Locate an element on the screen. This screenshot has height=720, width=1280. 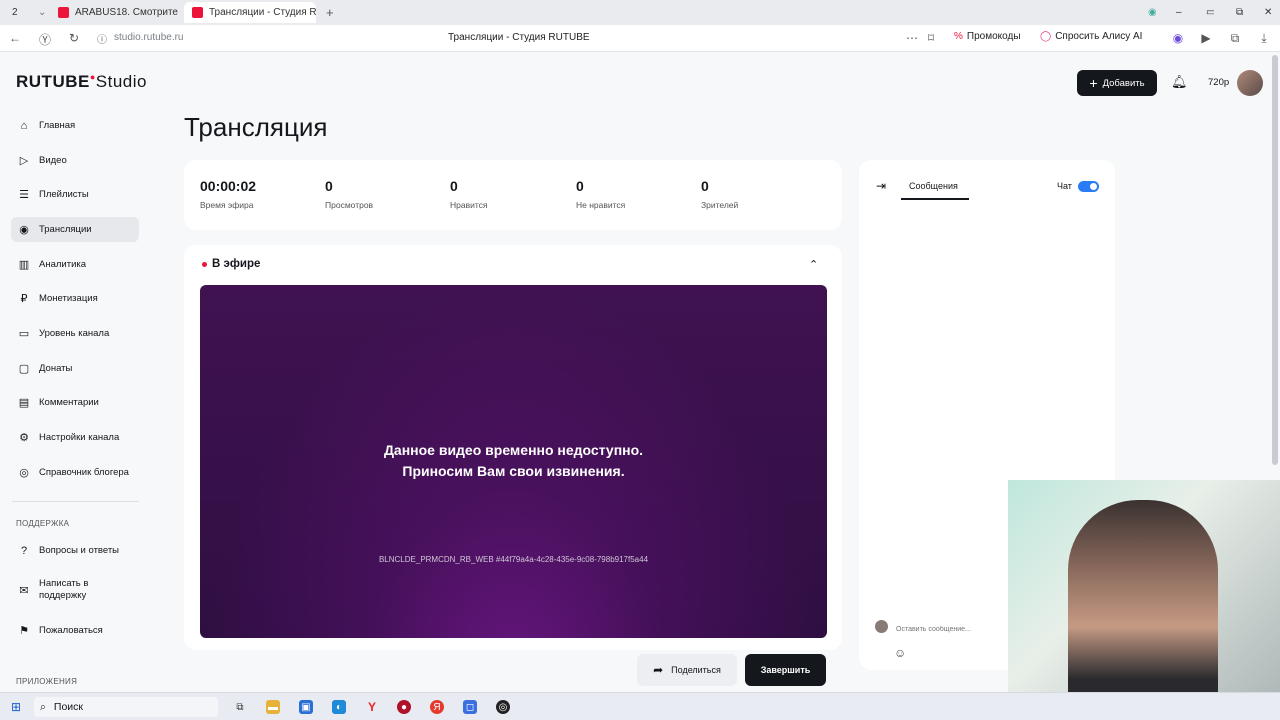
back-icon: ← is located at coordinates (15, 38).